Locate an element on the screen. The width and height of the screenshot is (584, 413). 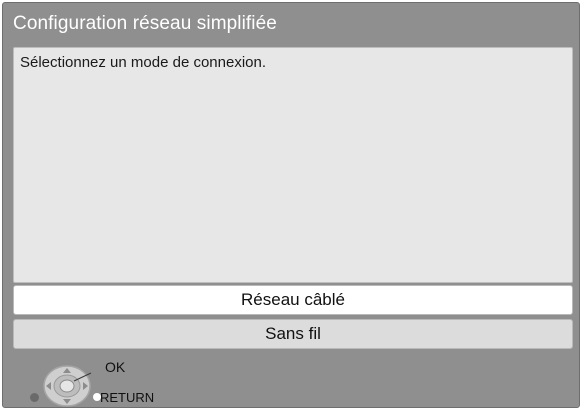
prompt-text: Sélectionnez un mode de connexion. is located at coordinates (143, 62).